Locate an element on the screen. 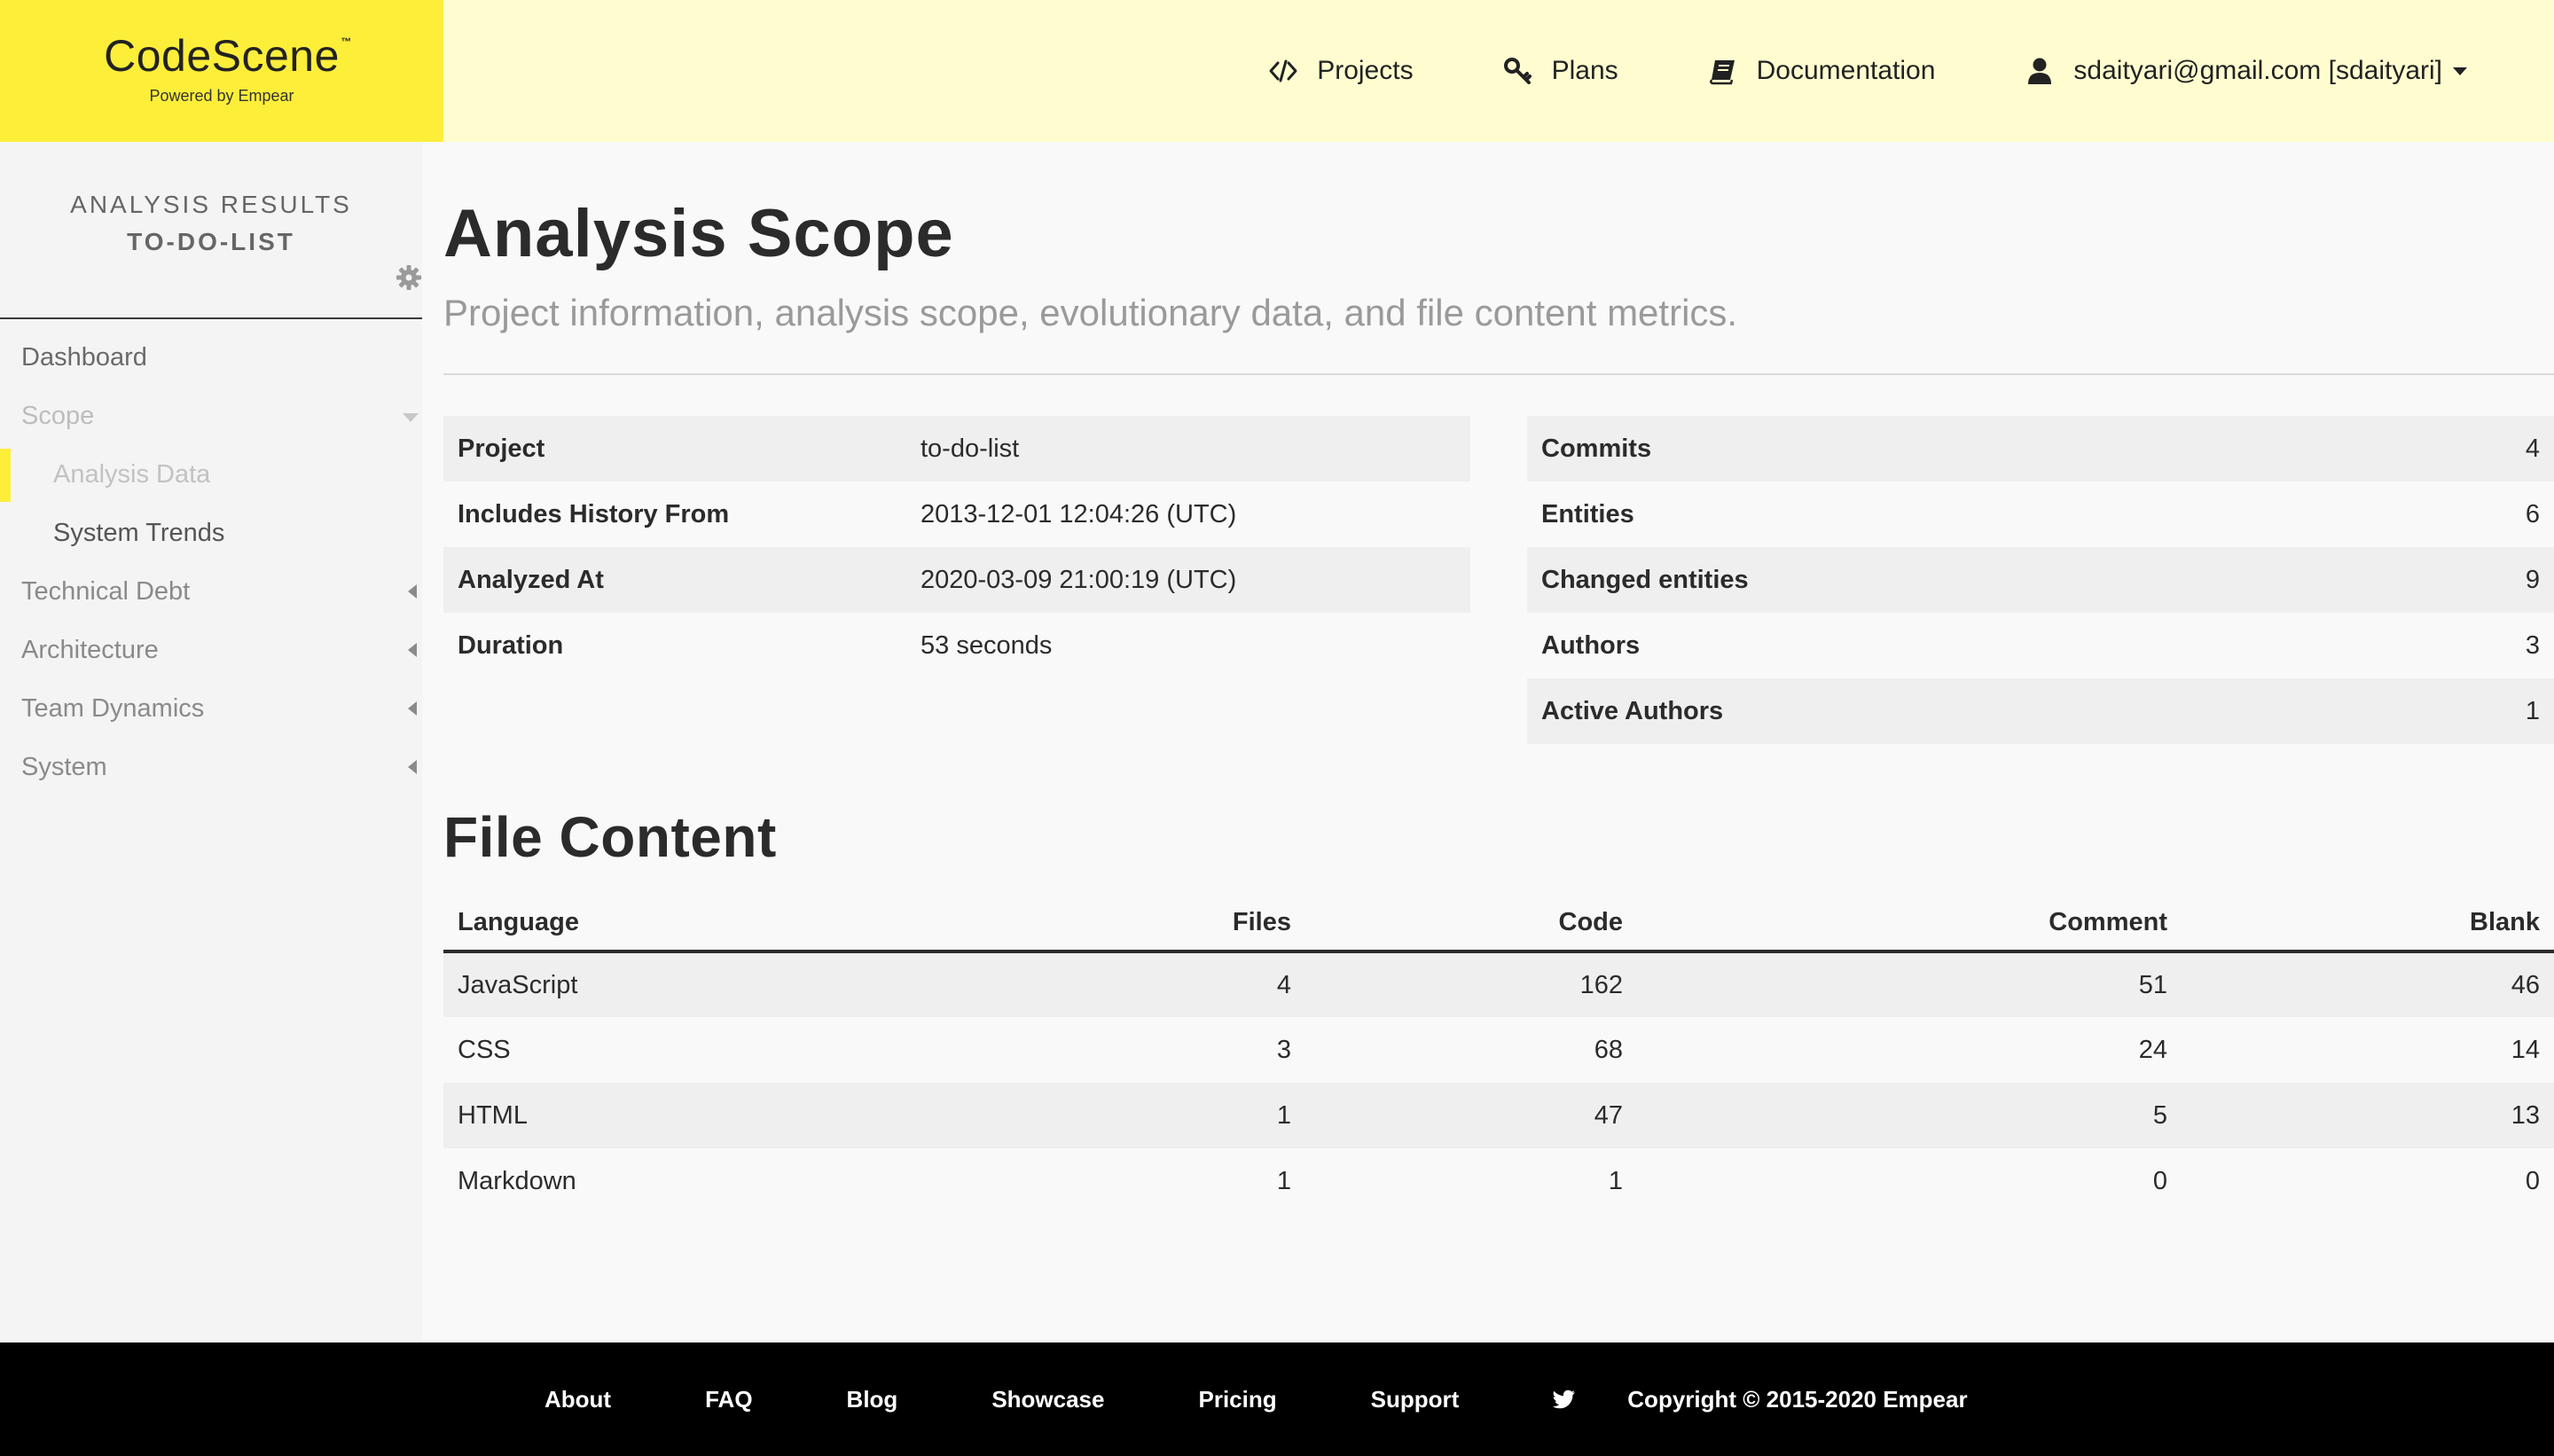  gear-icon is located at coordinates (409, 277).